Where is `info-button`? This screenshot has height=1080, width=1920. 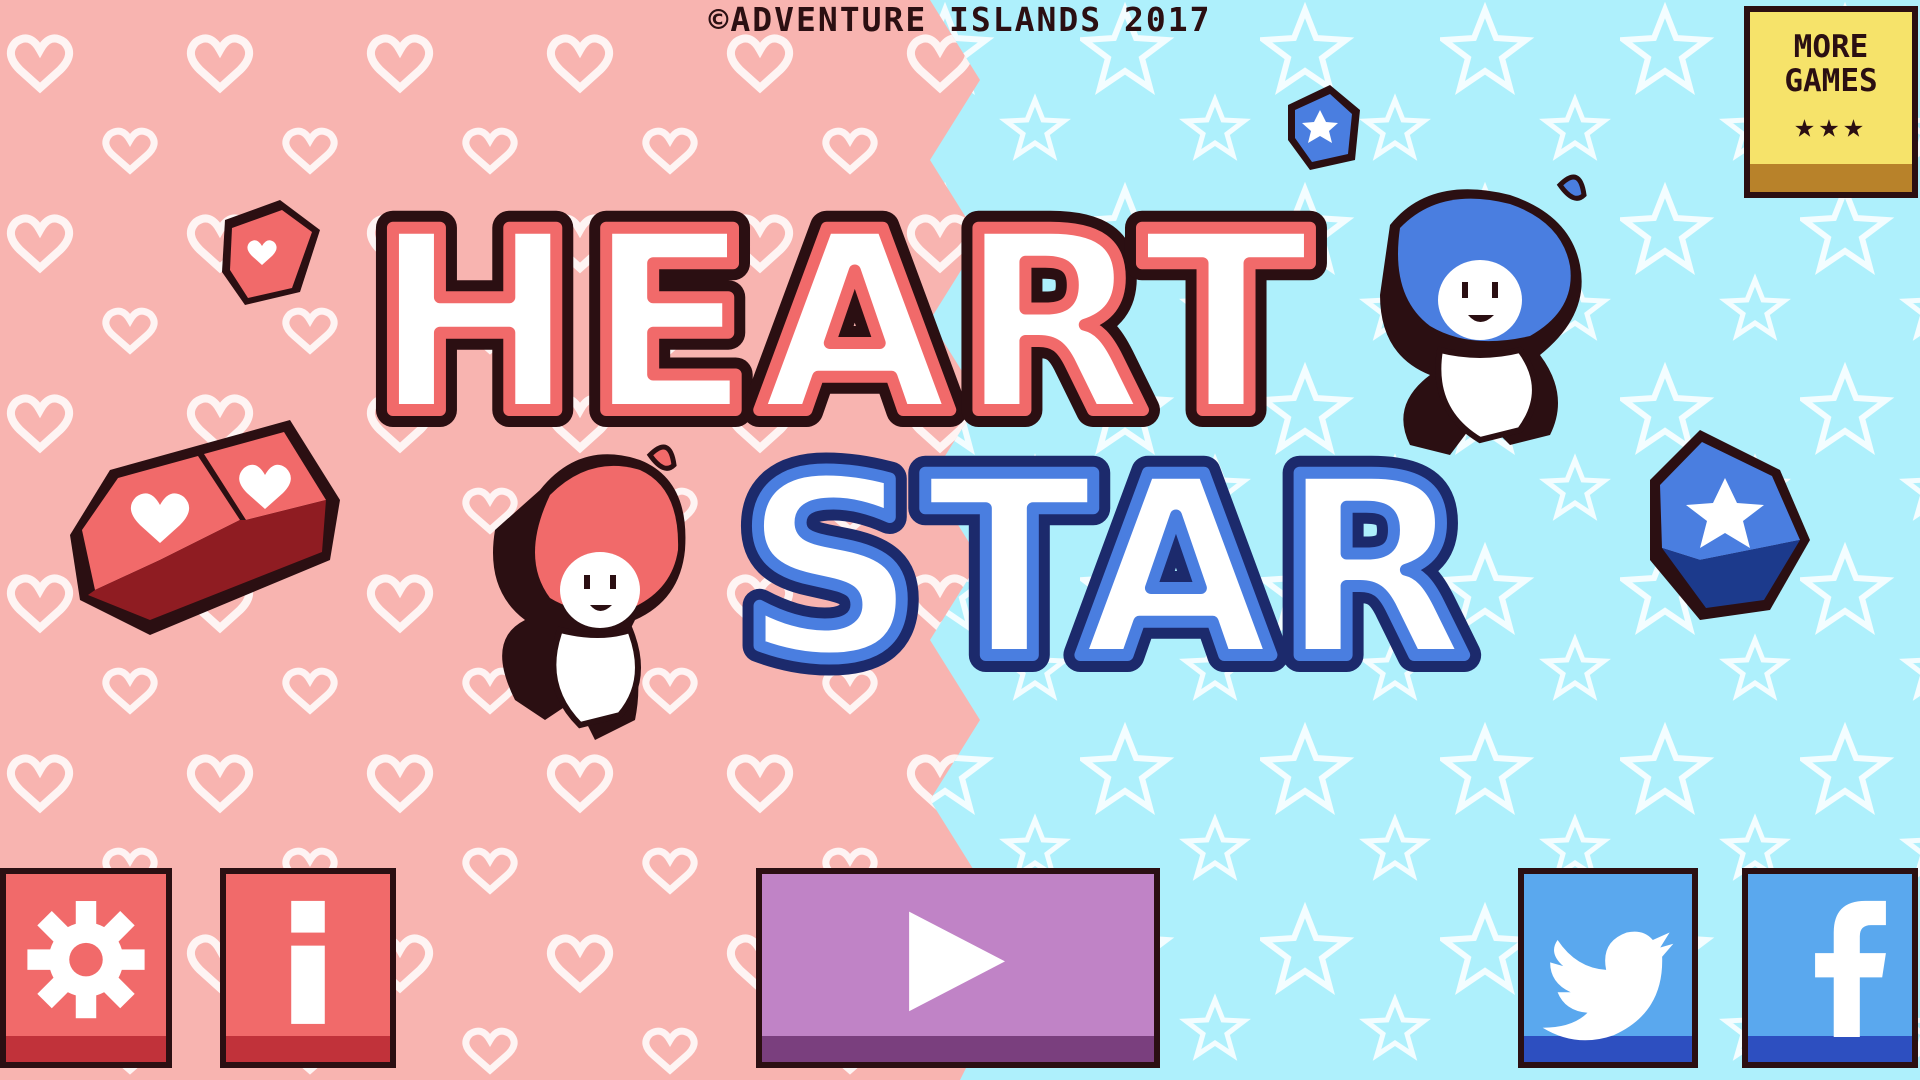
info-button is located at coordinates (308, 968).